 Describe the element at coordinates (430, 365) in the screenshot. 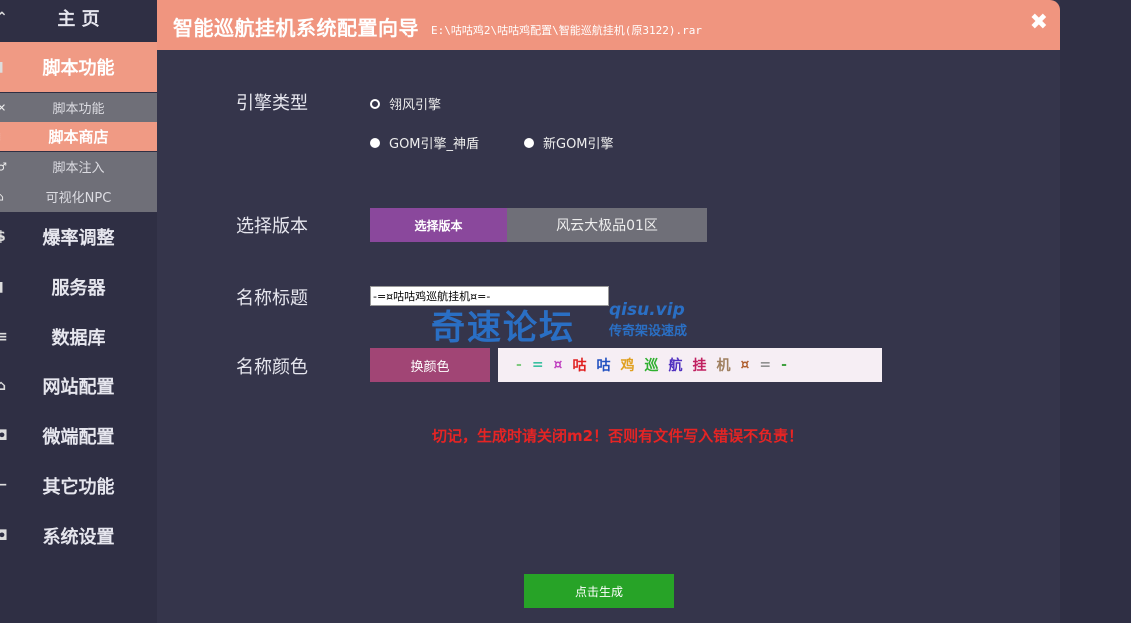

I see `change-color-button: 换颜色` at that location.